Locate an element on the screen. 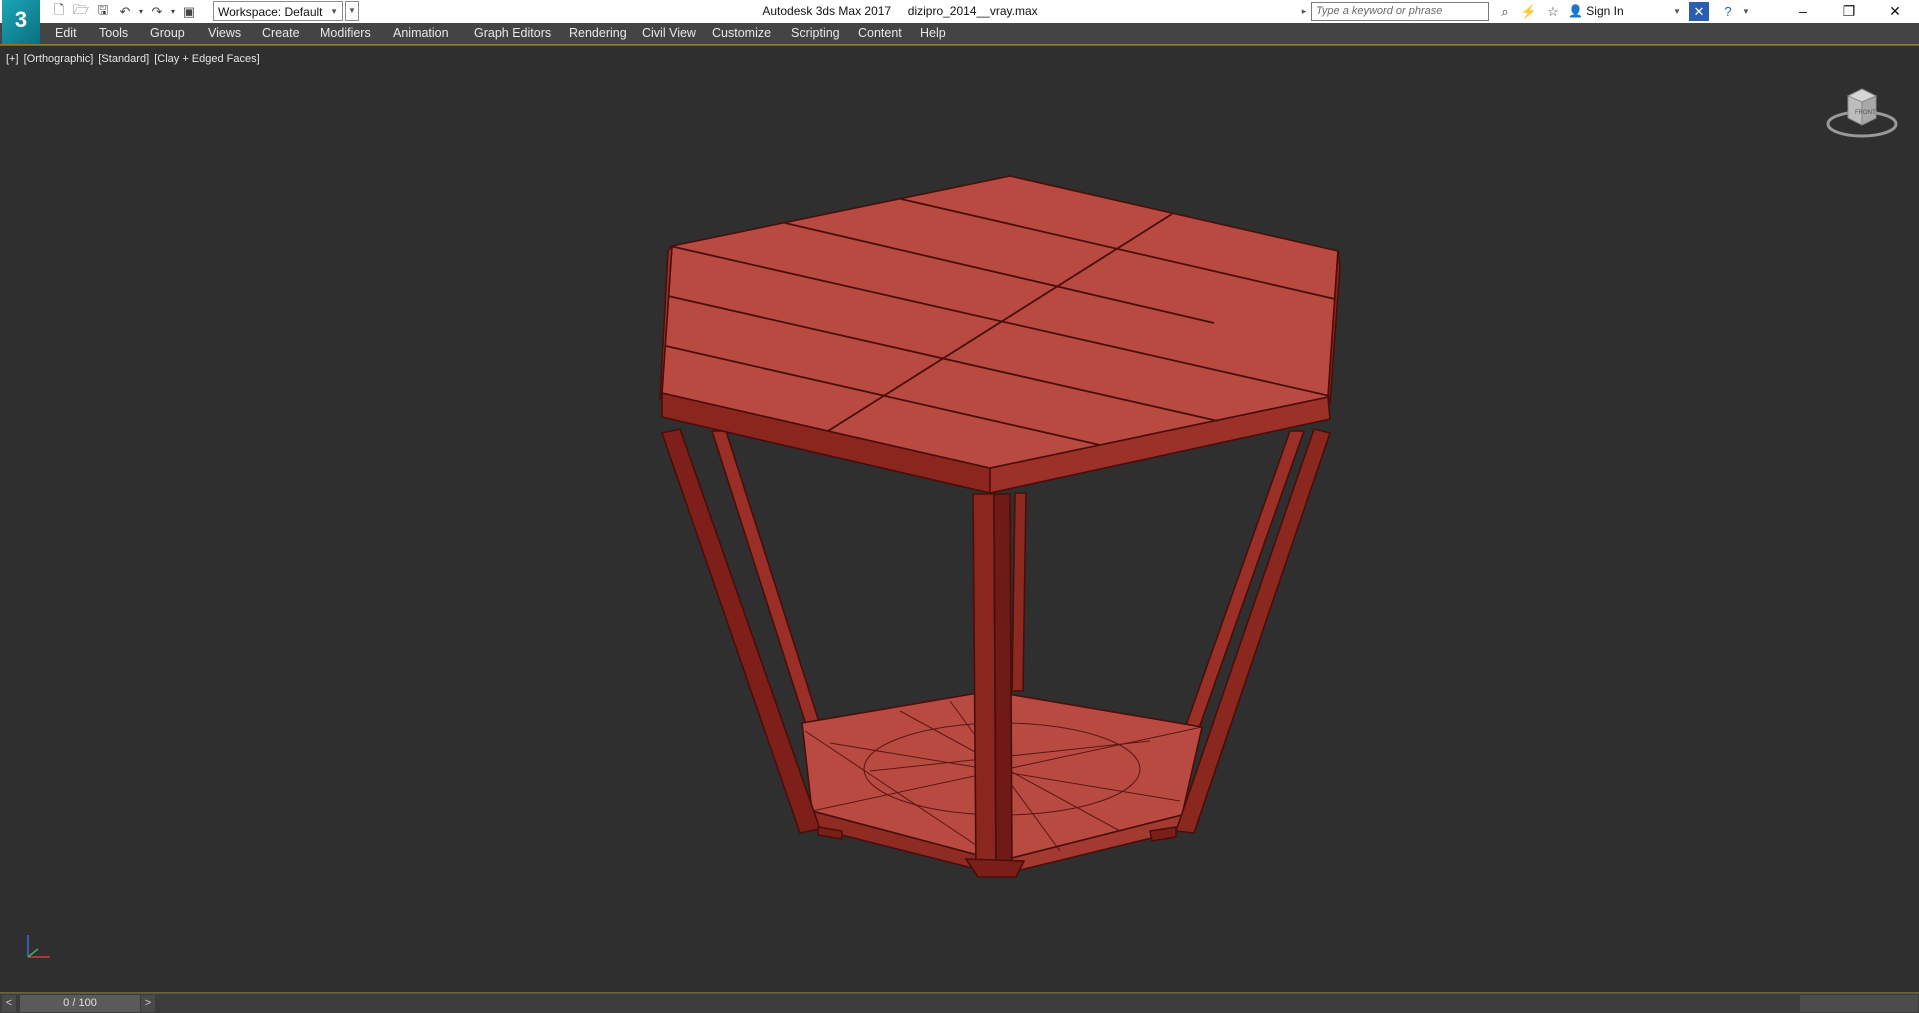  infocenter-icons: ⌕ ⚡ ☆ is located at coordinates (1529, 11).